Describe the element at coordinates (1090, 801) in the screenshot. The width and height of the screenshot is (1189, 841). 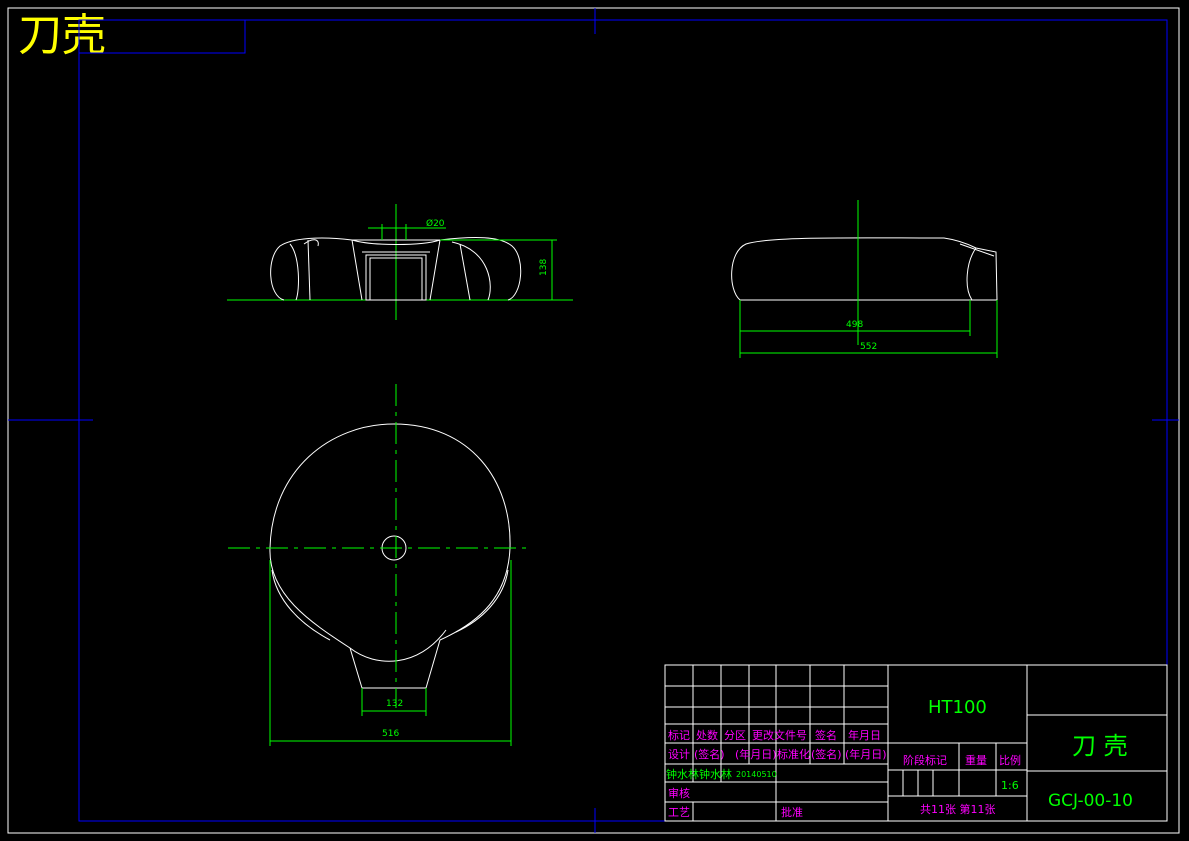
I see `drawing-number-label: GCJ-00-10` at that location.